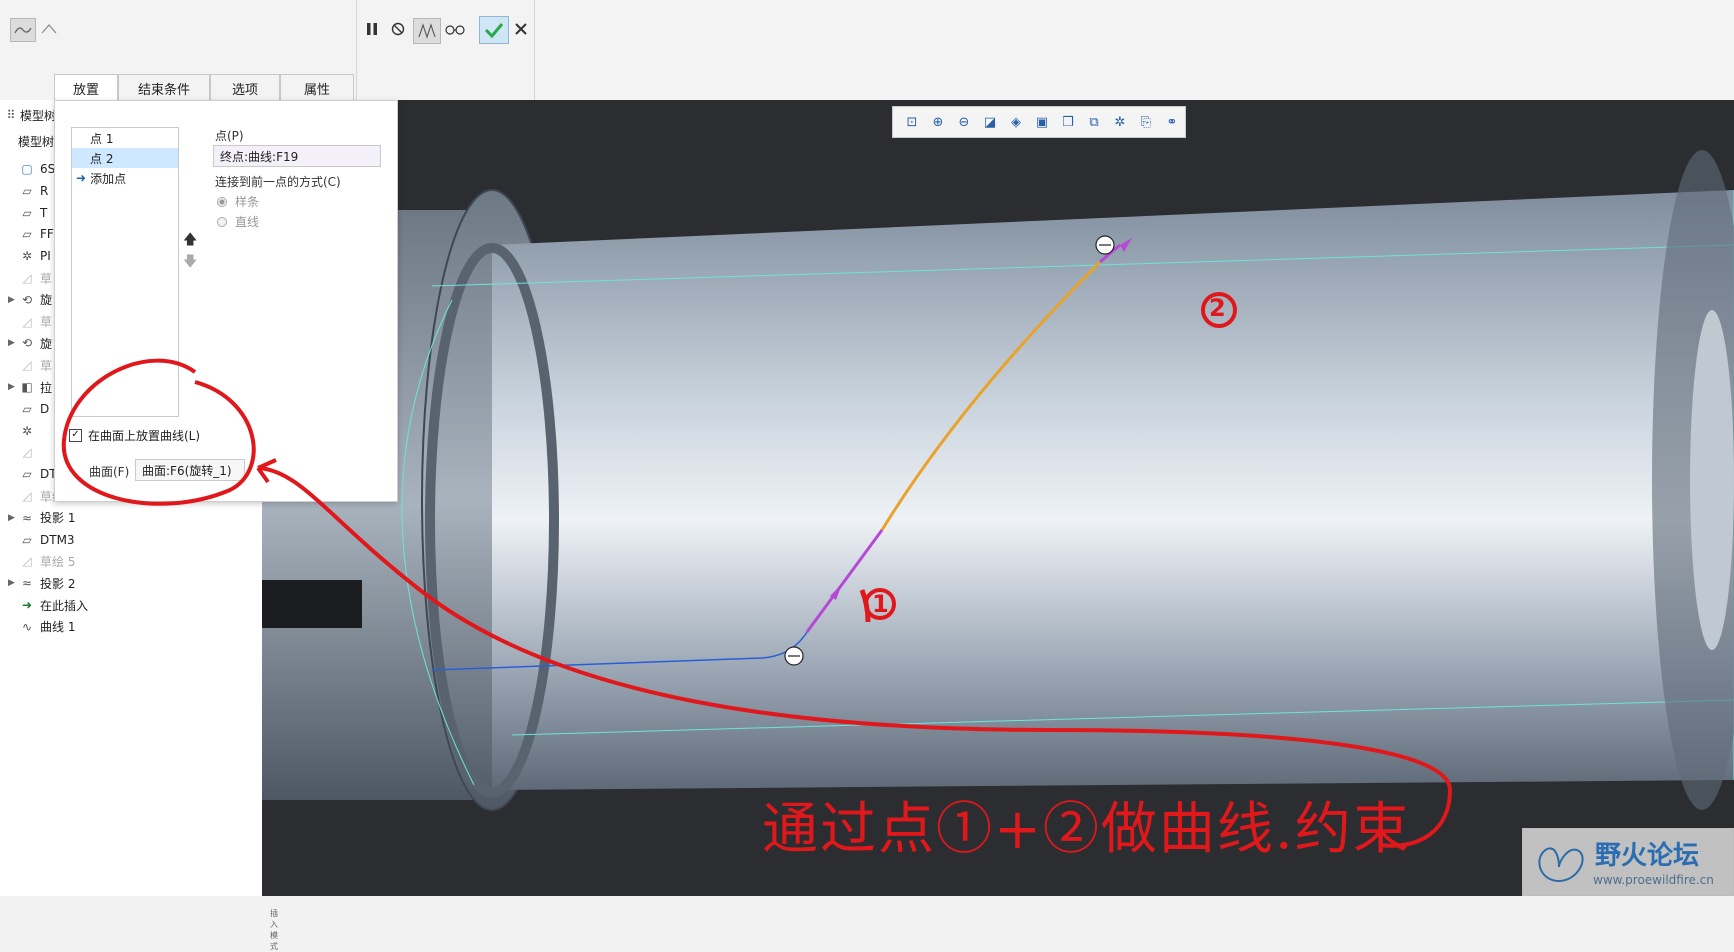 This screenshot has width=1734, height=952. I want to click on datum-display-icon: ✲, so click(1120, 122).